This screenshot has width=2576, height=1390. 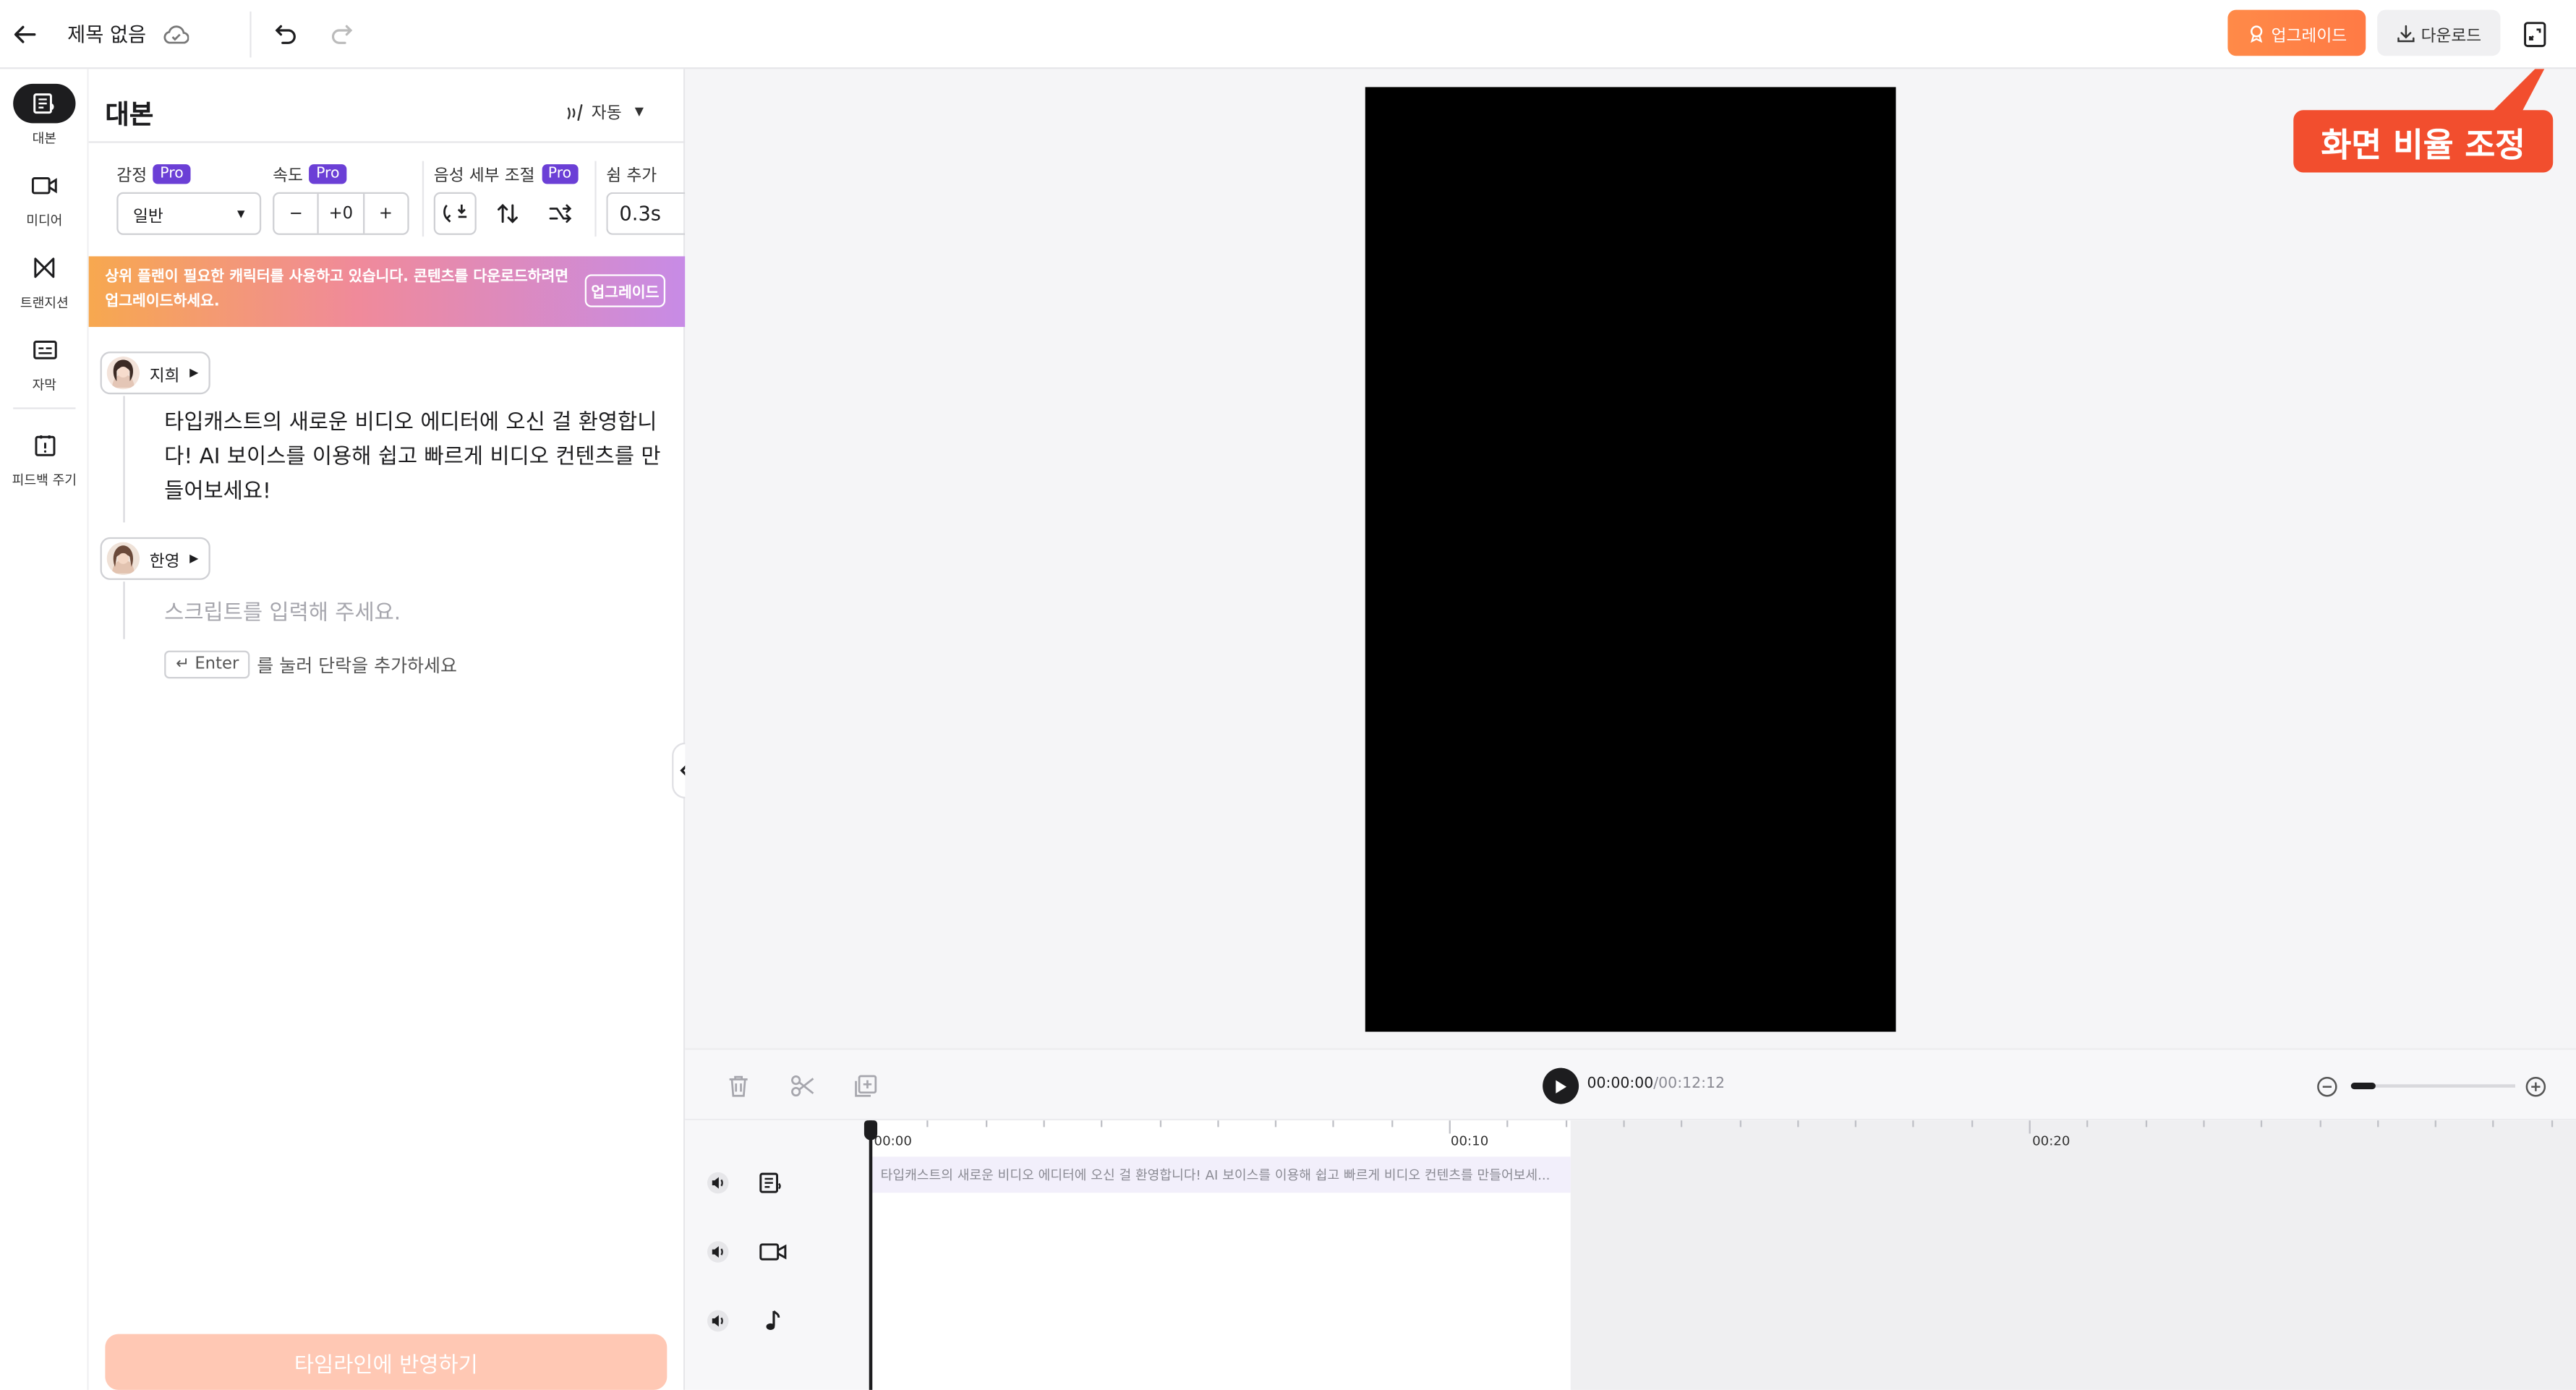 What do you see at coordinates (282, 610) in the screenshot?
I see `script-input-placeholder: 스크립트를 입력해 주세요.` at bounding box center [282, 610].